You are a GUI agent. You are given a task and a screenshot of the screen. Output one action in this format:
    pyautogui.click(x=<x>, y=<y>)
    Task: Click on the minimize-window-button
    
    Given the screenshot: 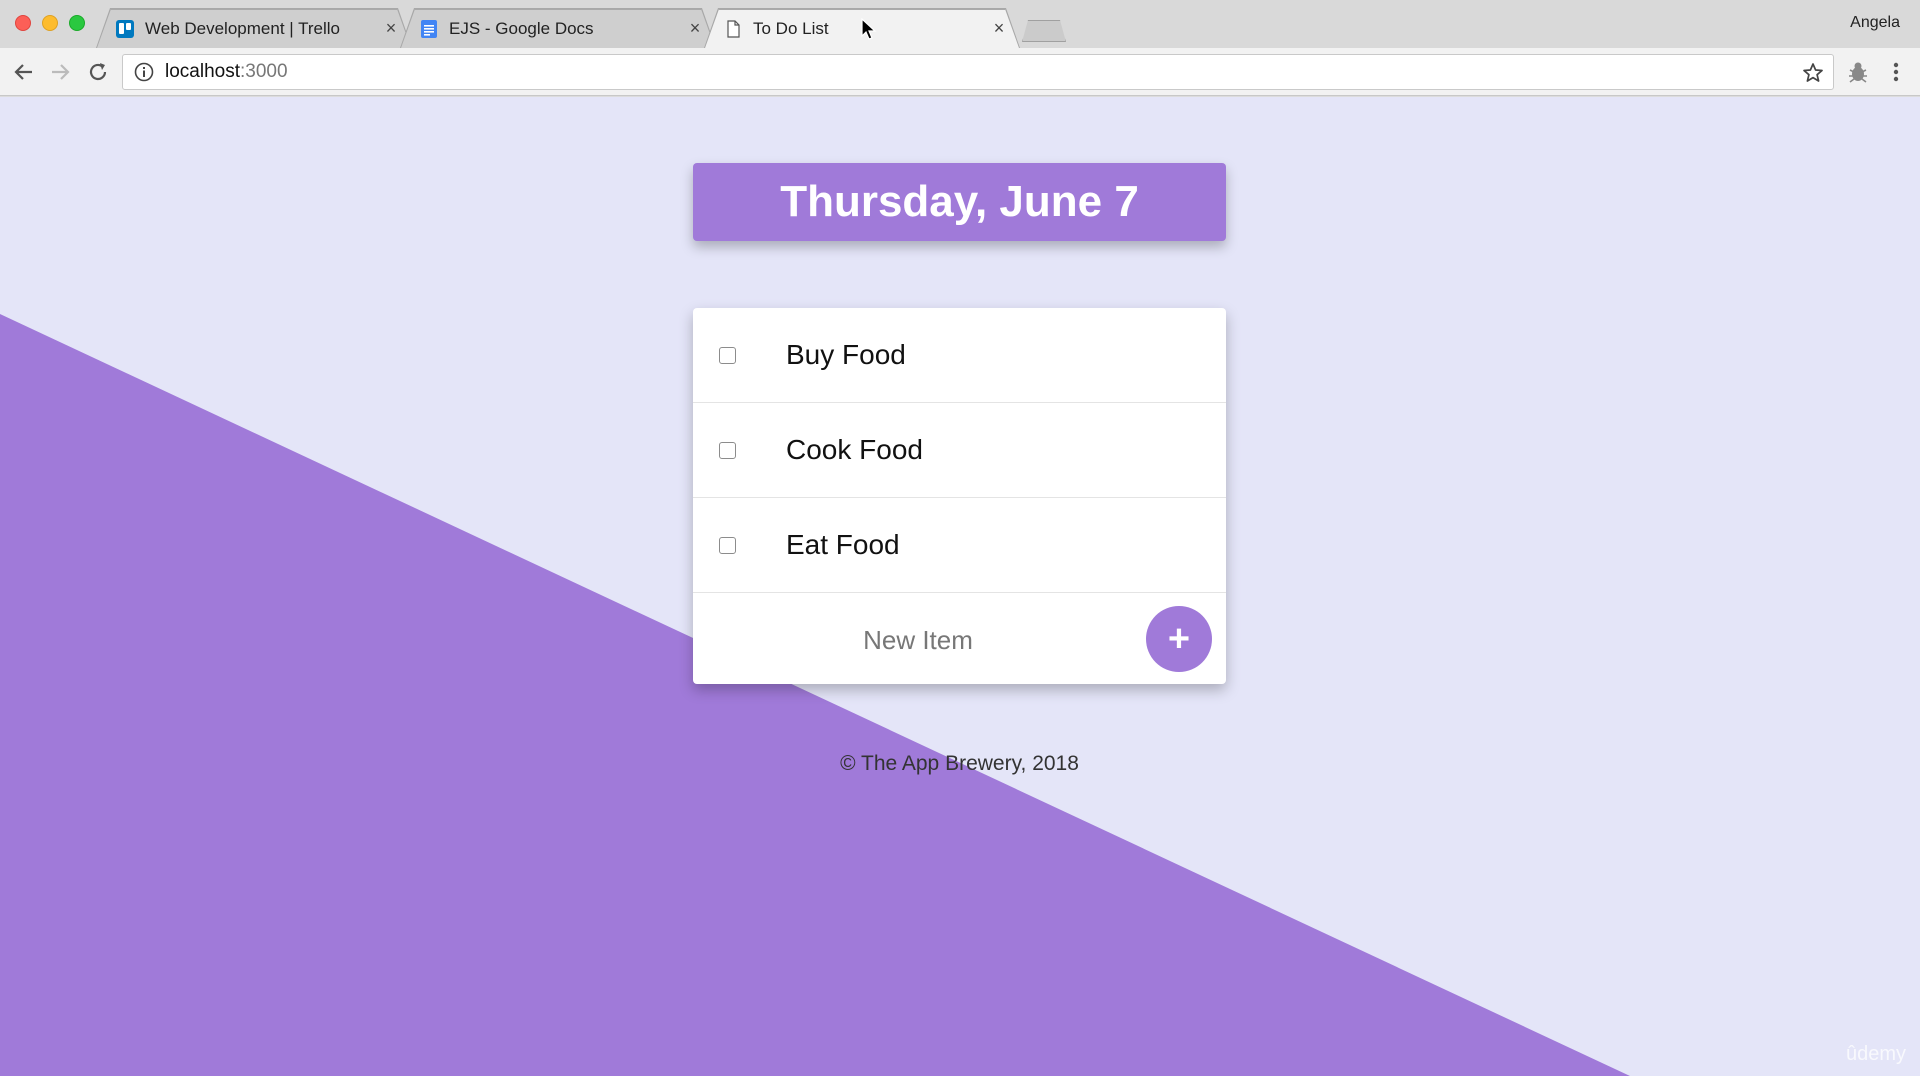 What is the action you would take?
    pyautogui.click(x=50, y=23)
    